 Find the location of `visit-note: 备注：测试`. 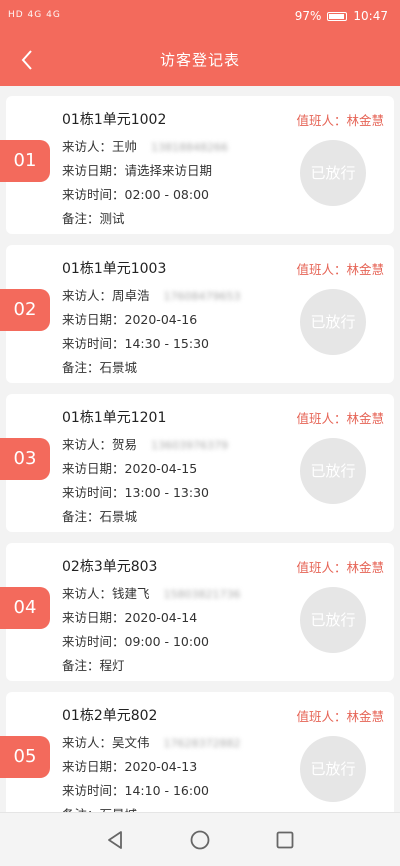

visit-note: 备注：测试 is located at coordinates (93, 218).